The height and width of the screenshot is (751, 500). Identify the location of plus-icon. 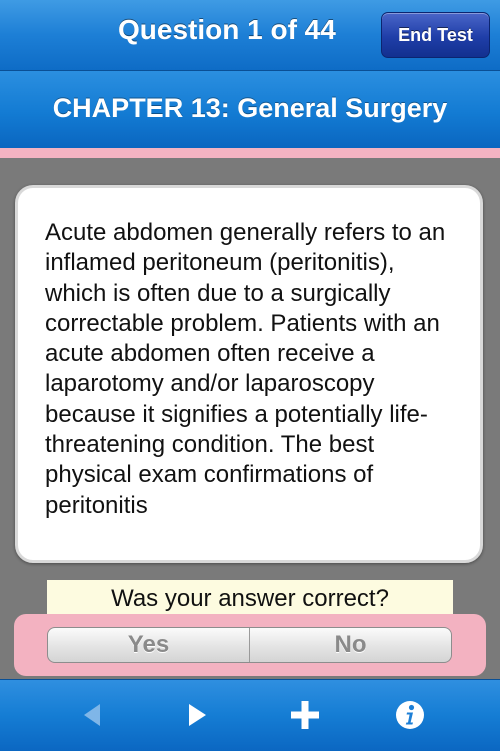
(305, 715).